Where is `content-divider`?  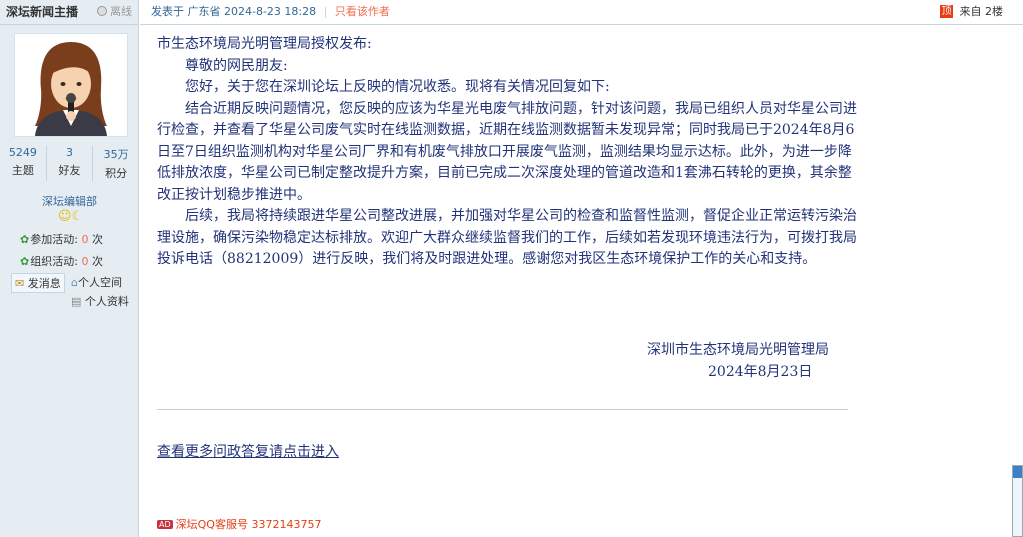
content-divider is located at coordinates (502, 409).